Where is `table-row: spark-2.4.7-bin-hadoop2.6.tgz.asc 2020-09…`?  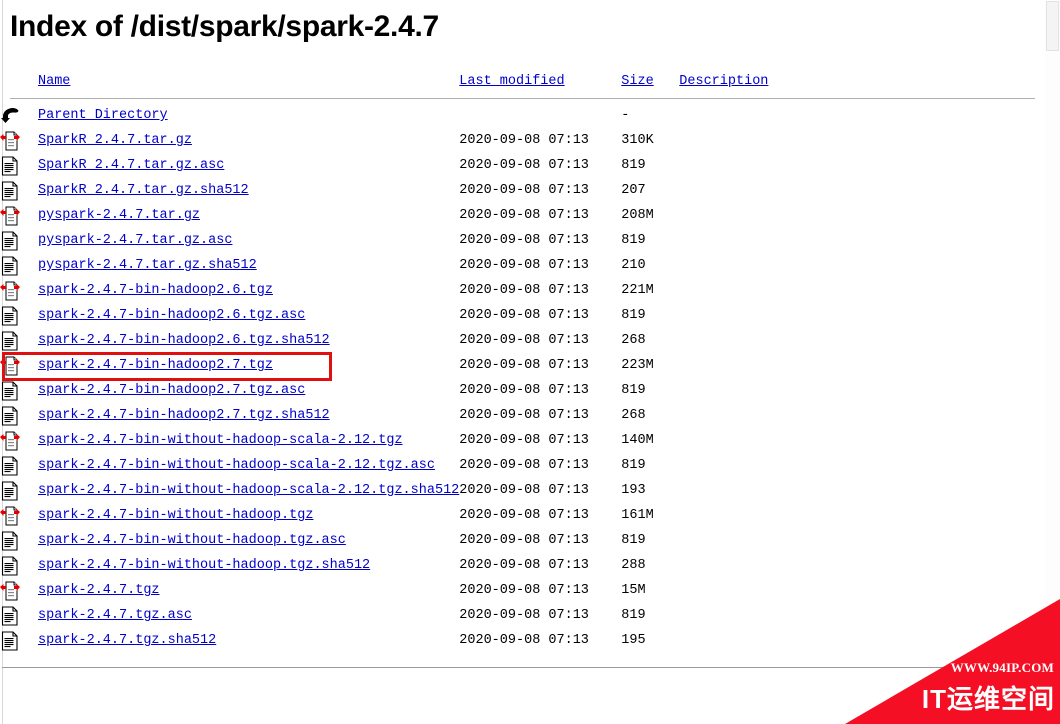 table-row: spark-2.4.7-bin-hadoop2.6.tgz.asc 2020-09… is located at coordinates (522, 315).